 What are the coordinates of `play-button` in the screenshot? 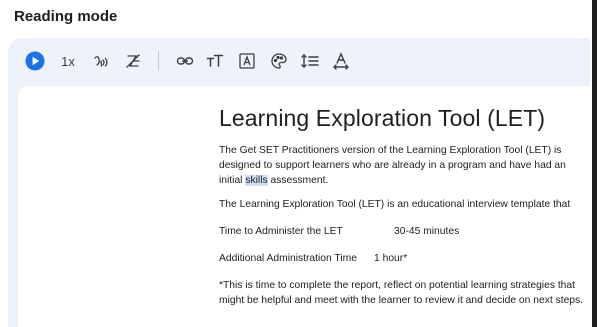 It's located at (35, 61).